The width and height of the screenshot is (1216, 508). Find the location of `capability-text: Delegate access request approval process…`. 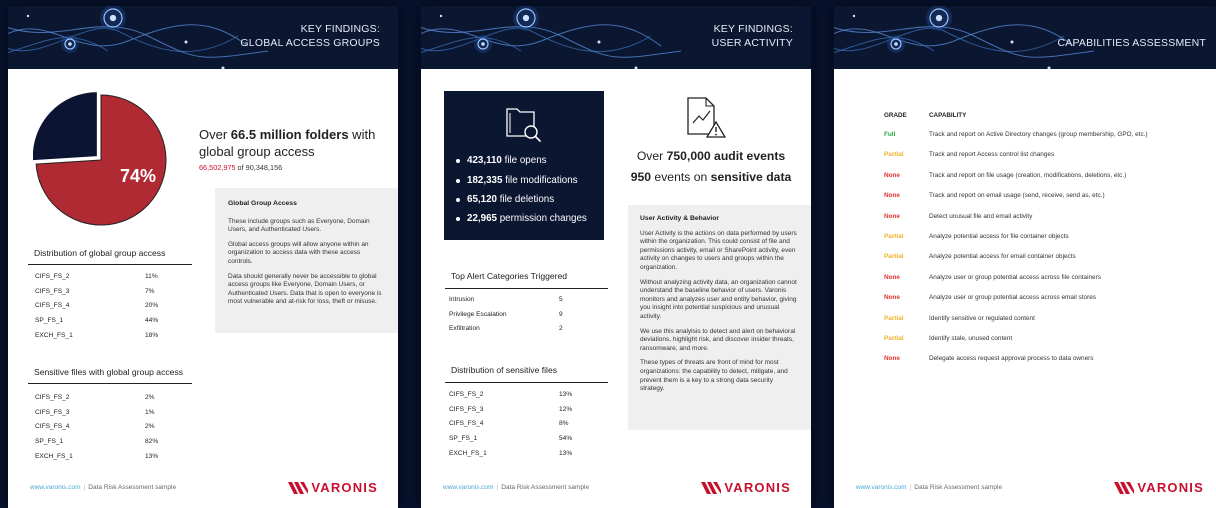

capability-text: Delegate access request approval process… is located at coordinates (1011, 359).